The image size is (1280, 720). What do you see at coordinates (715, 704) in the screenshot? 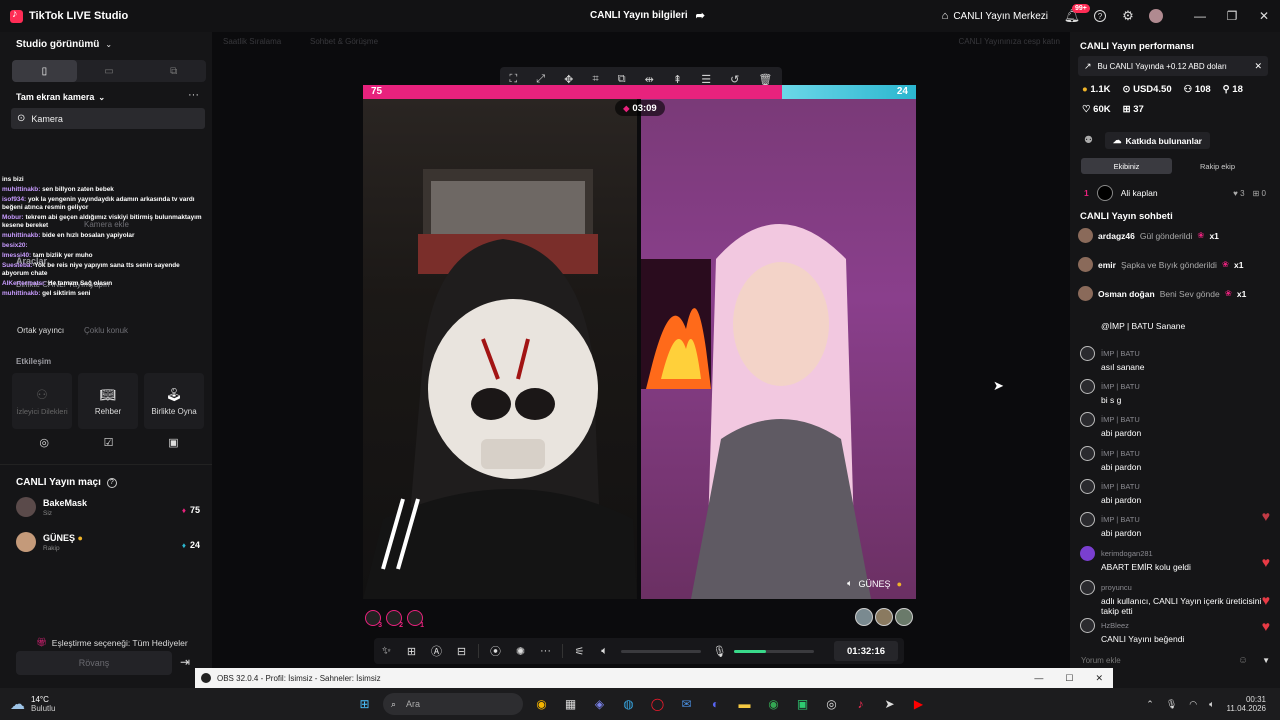
I see `discord-app: ◐` at bounding box center [715, 704].